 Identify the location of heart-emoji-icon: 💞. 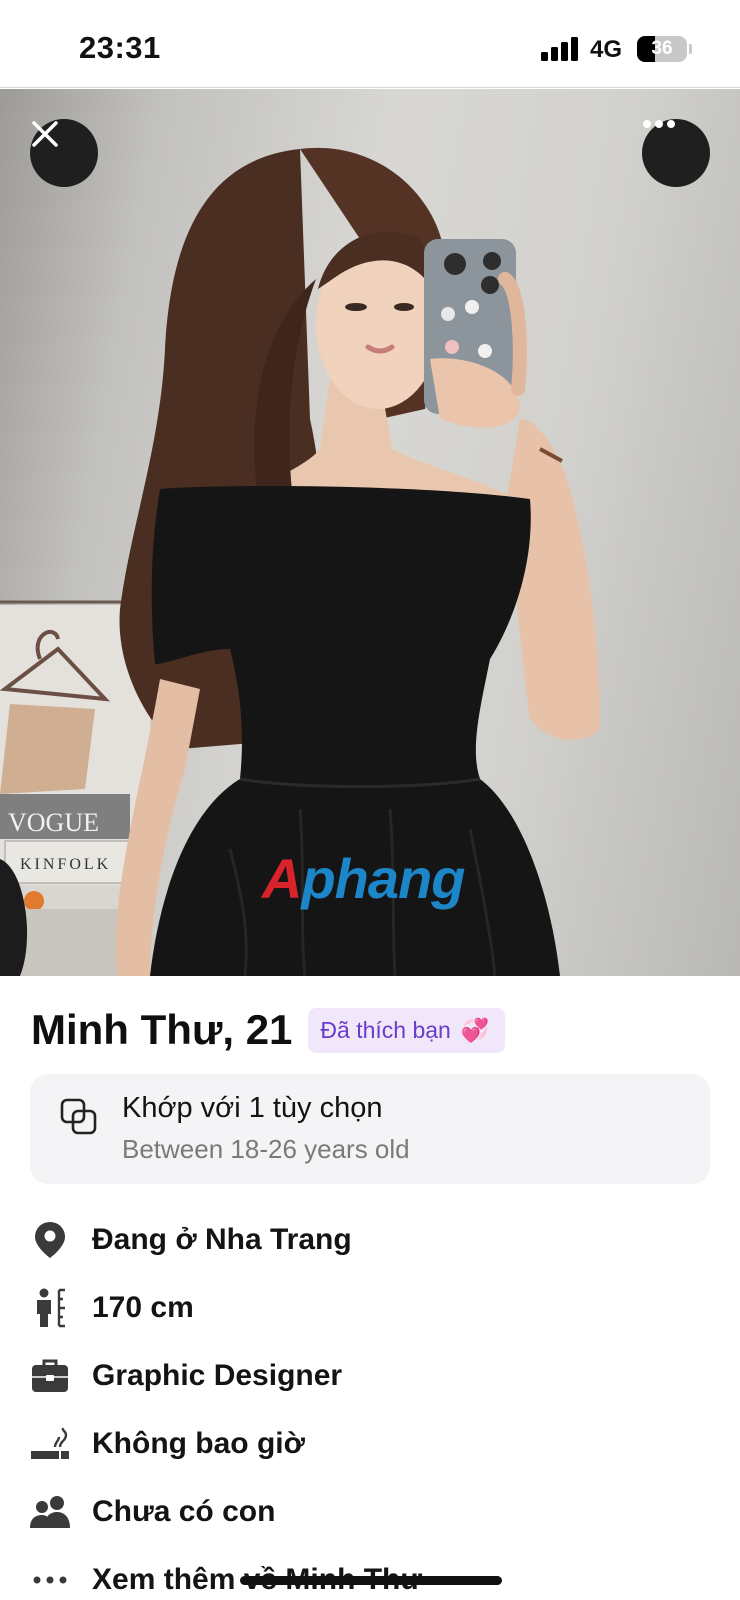
(475, 1029).